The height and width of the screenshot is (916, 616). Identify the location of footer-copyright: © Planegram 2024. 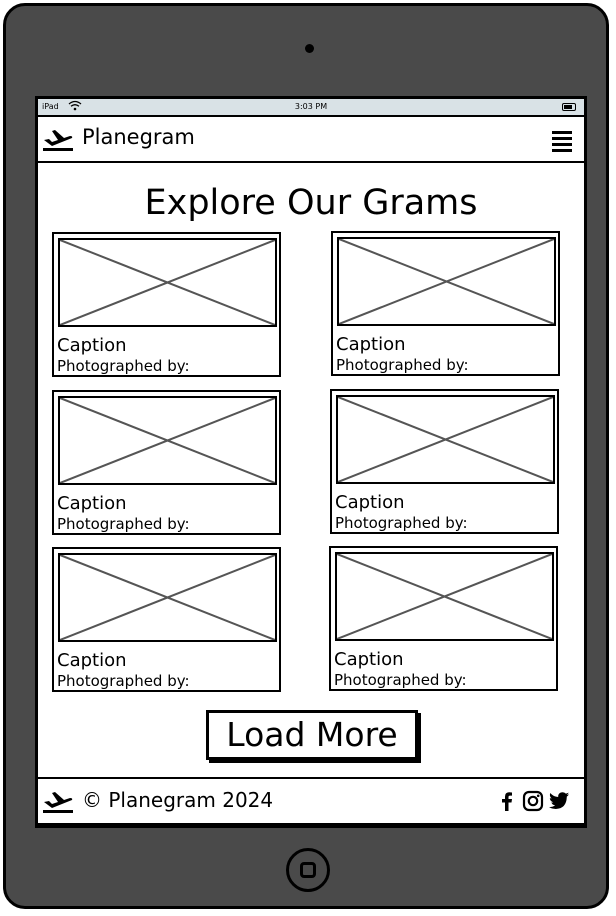
(178, 800).